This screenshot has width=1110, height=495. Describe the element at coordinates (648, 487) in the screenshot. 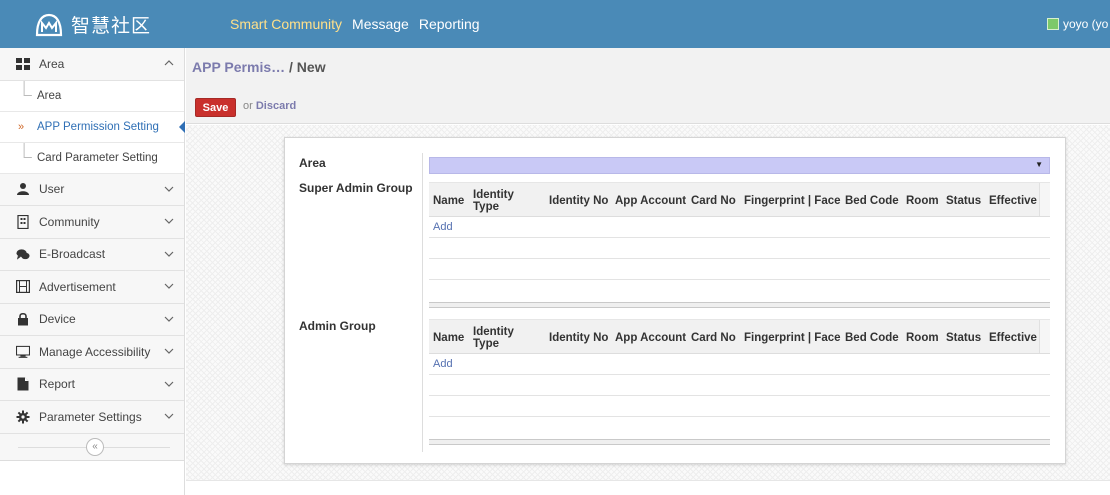

I see `bottom-strip` at that location.